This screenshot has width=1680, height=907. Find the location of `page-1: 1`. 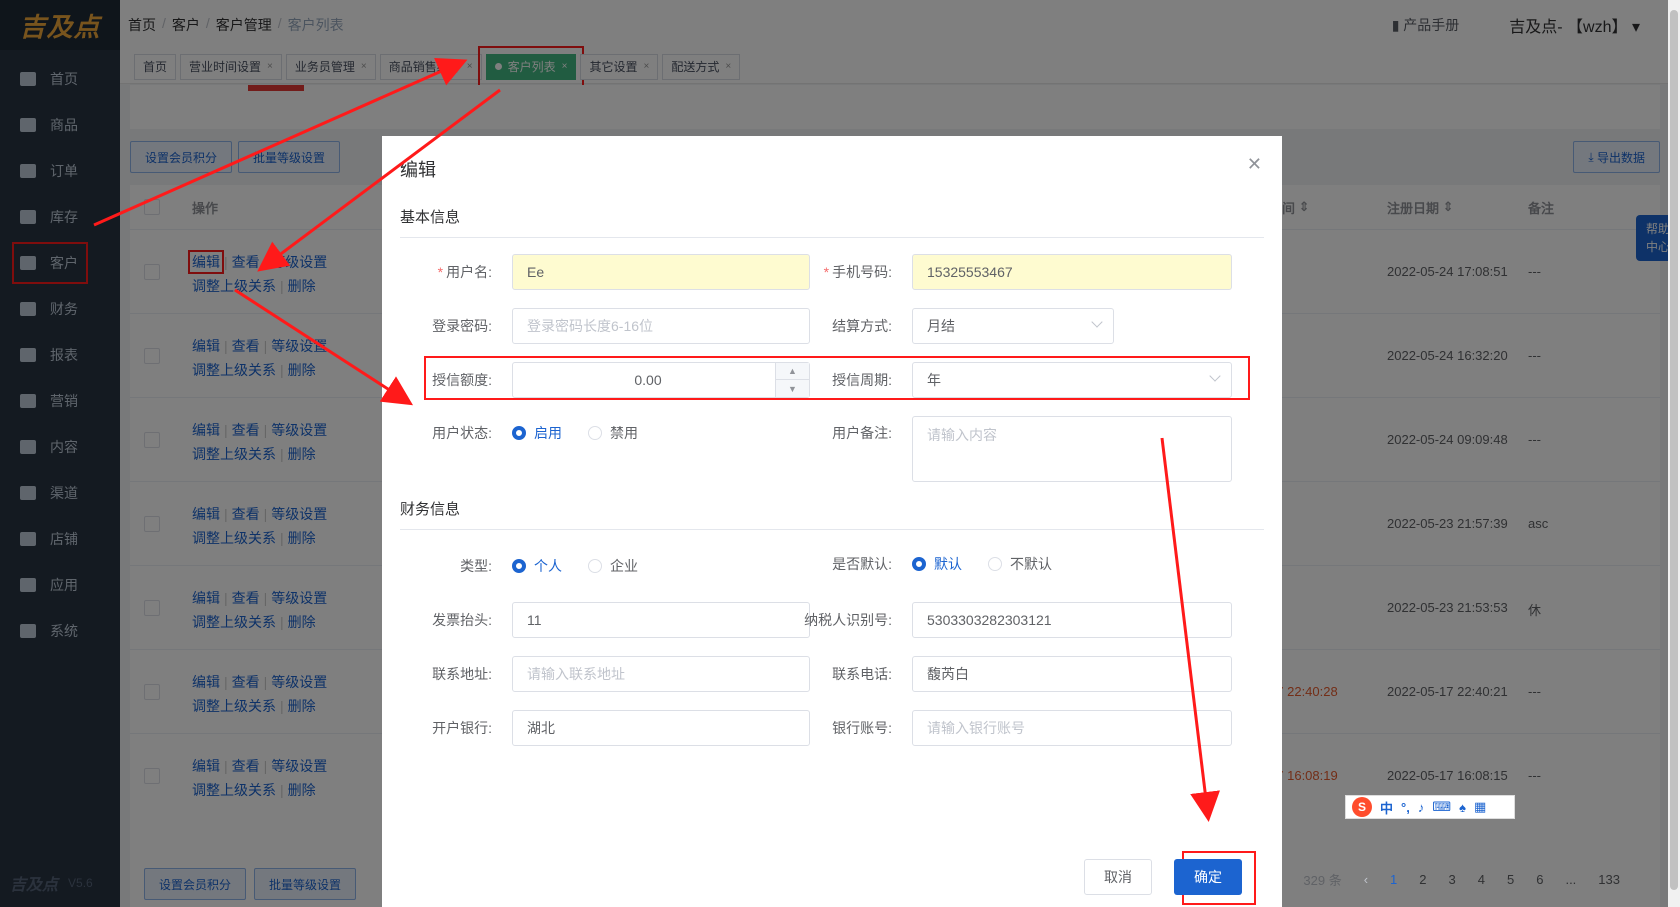

page-1: 1 is located at coordinates (1393, 879).